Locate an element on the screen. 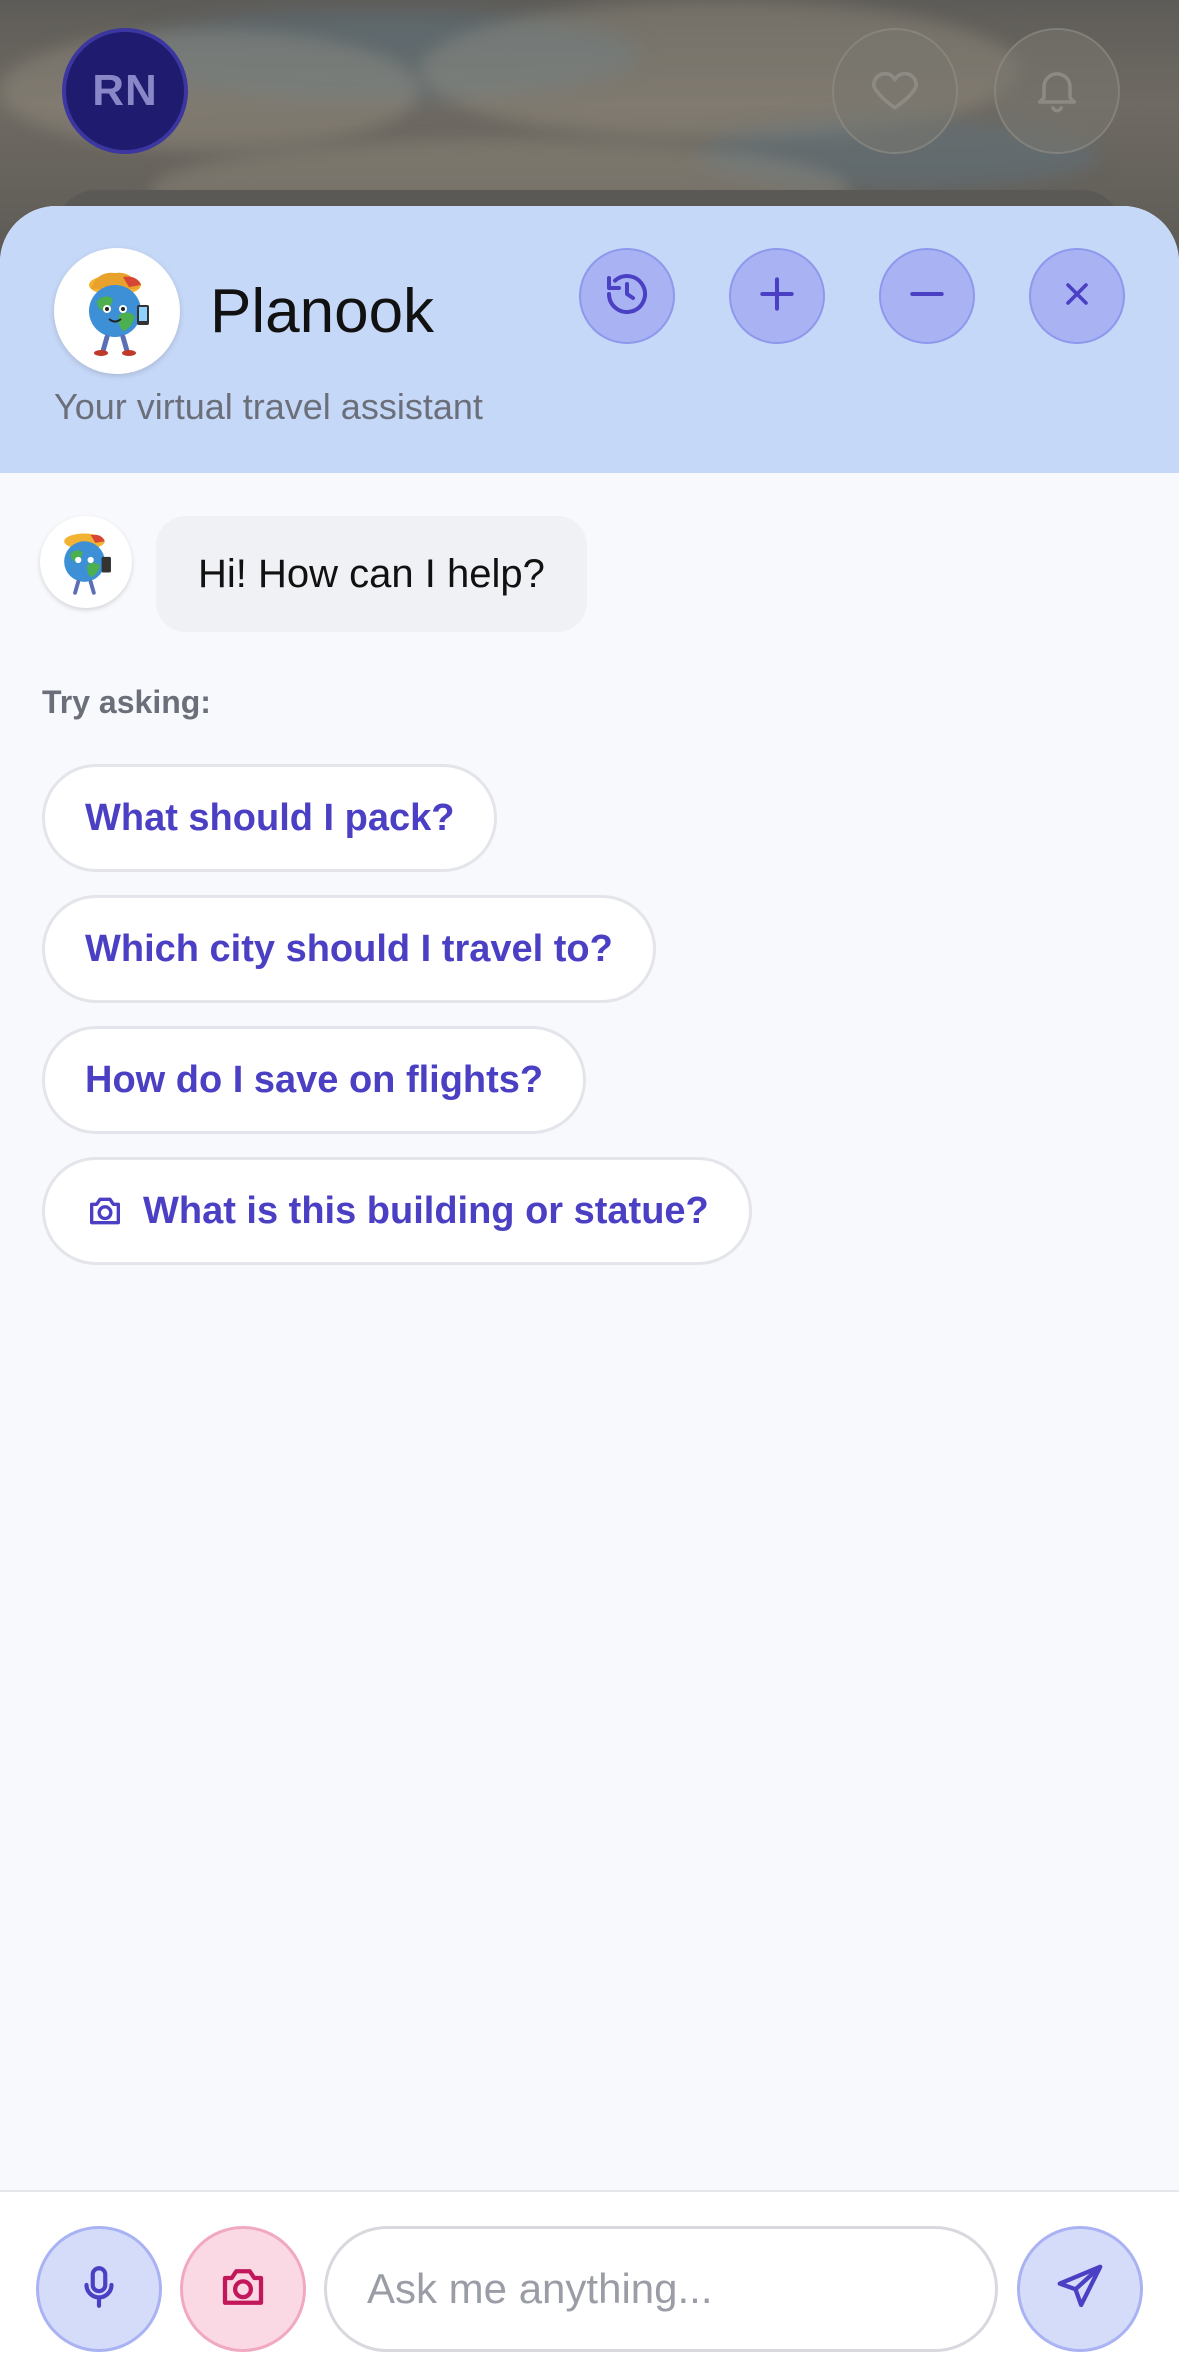  suggestion-chip: How do I save on flights? is located at coordinates (314, 1080).